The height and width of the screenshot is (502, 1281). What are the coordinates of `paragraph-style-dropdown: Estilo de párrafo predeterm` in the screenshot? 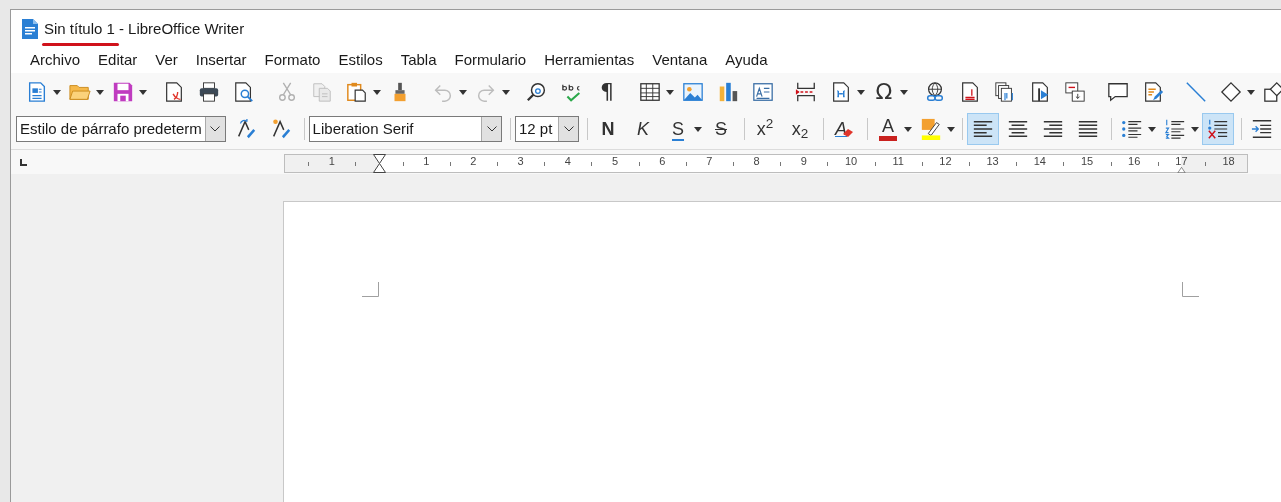 It's located at (121, 129).